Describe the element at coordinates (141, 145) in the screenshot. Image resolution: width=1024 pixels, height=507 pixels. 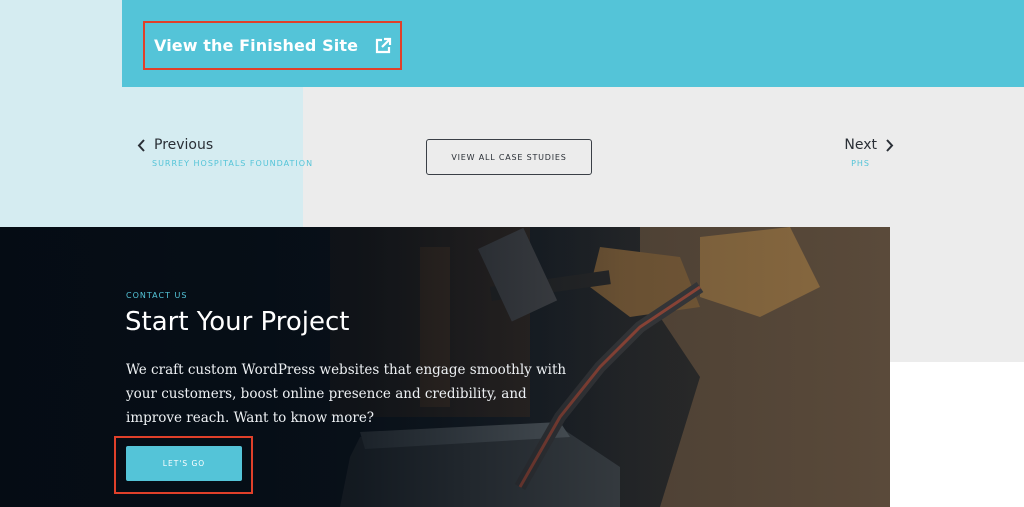
I see `chevron-left-icon` at that location.